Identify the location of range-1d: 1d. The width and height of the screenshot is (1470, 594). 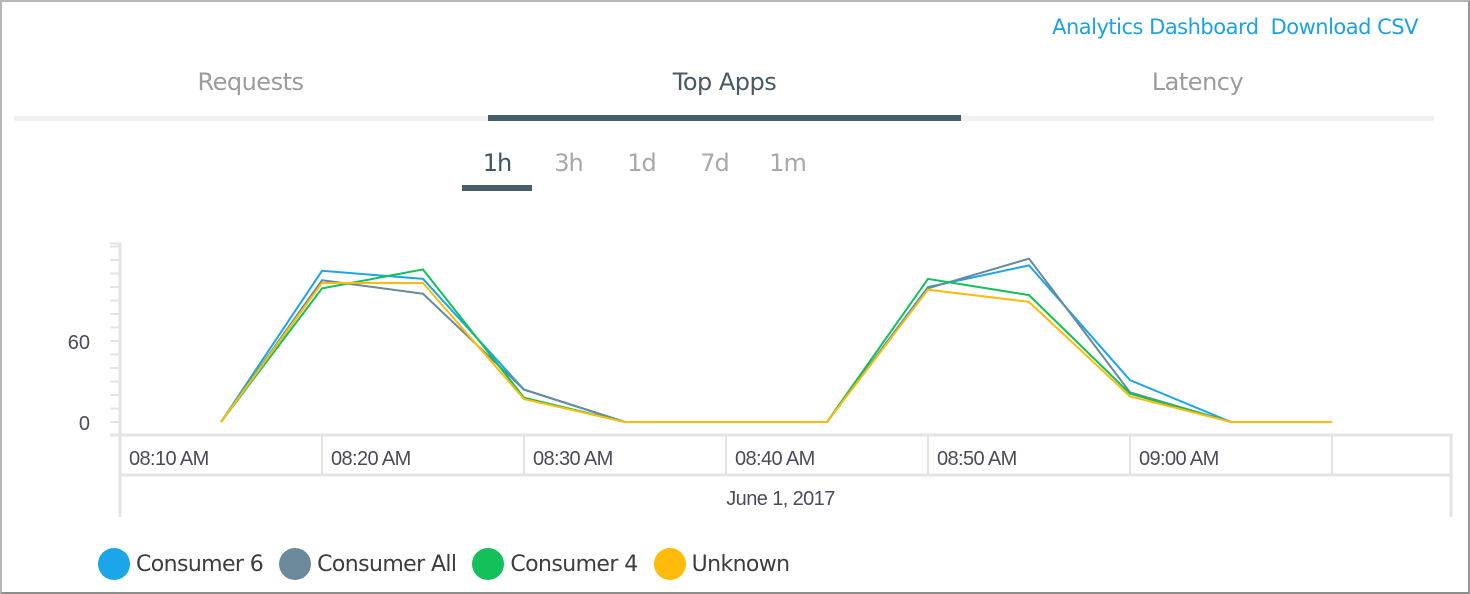
(641, 169).